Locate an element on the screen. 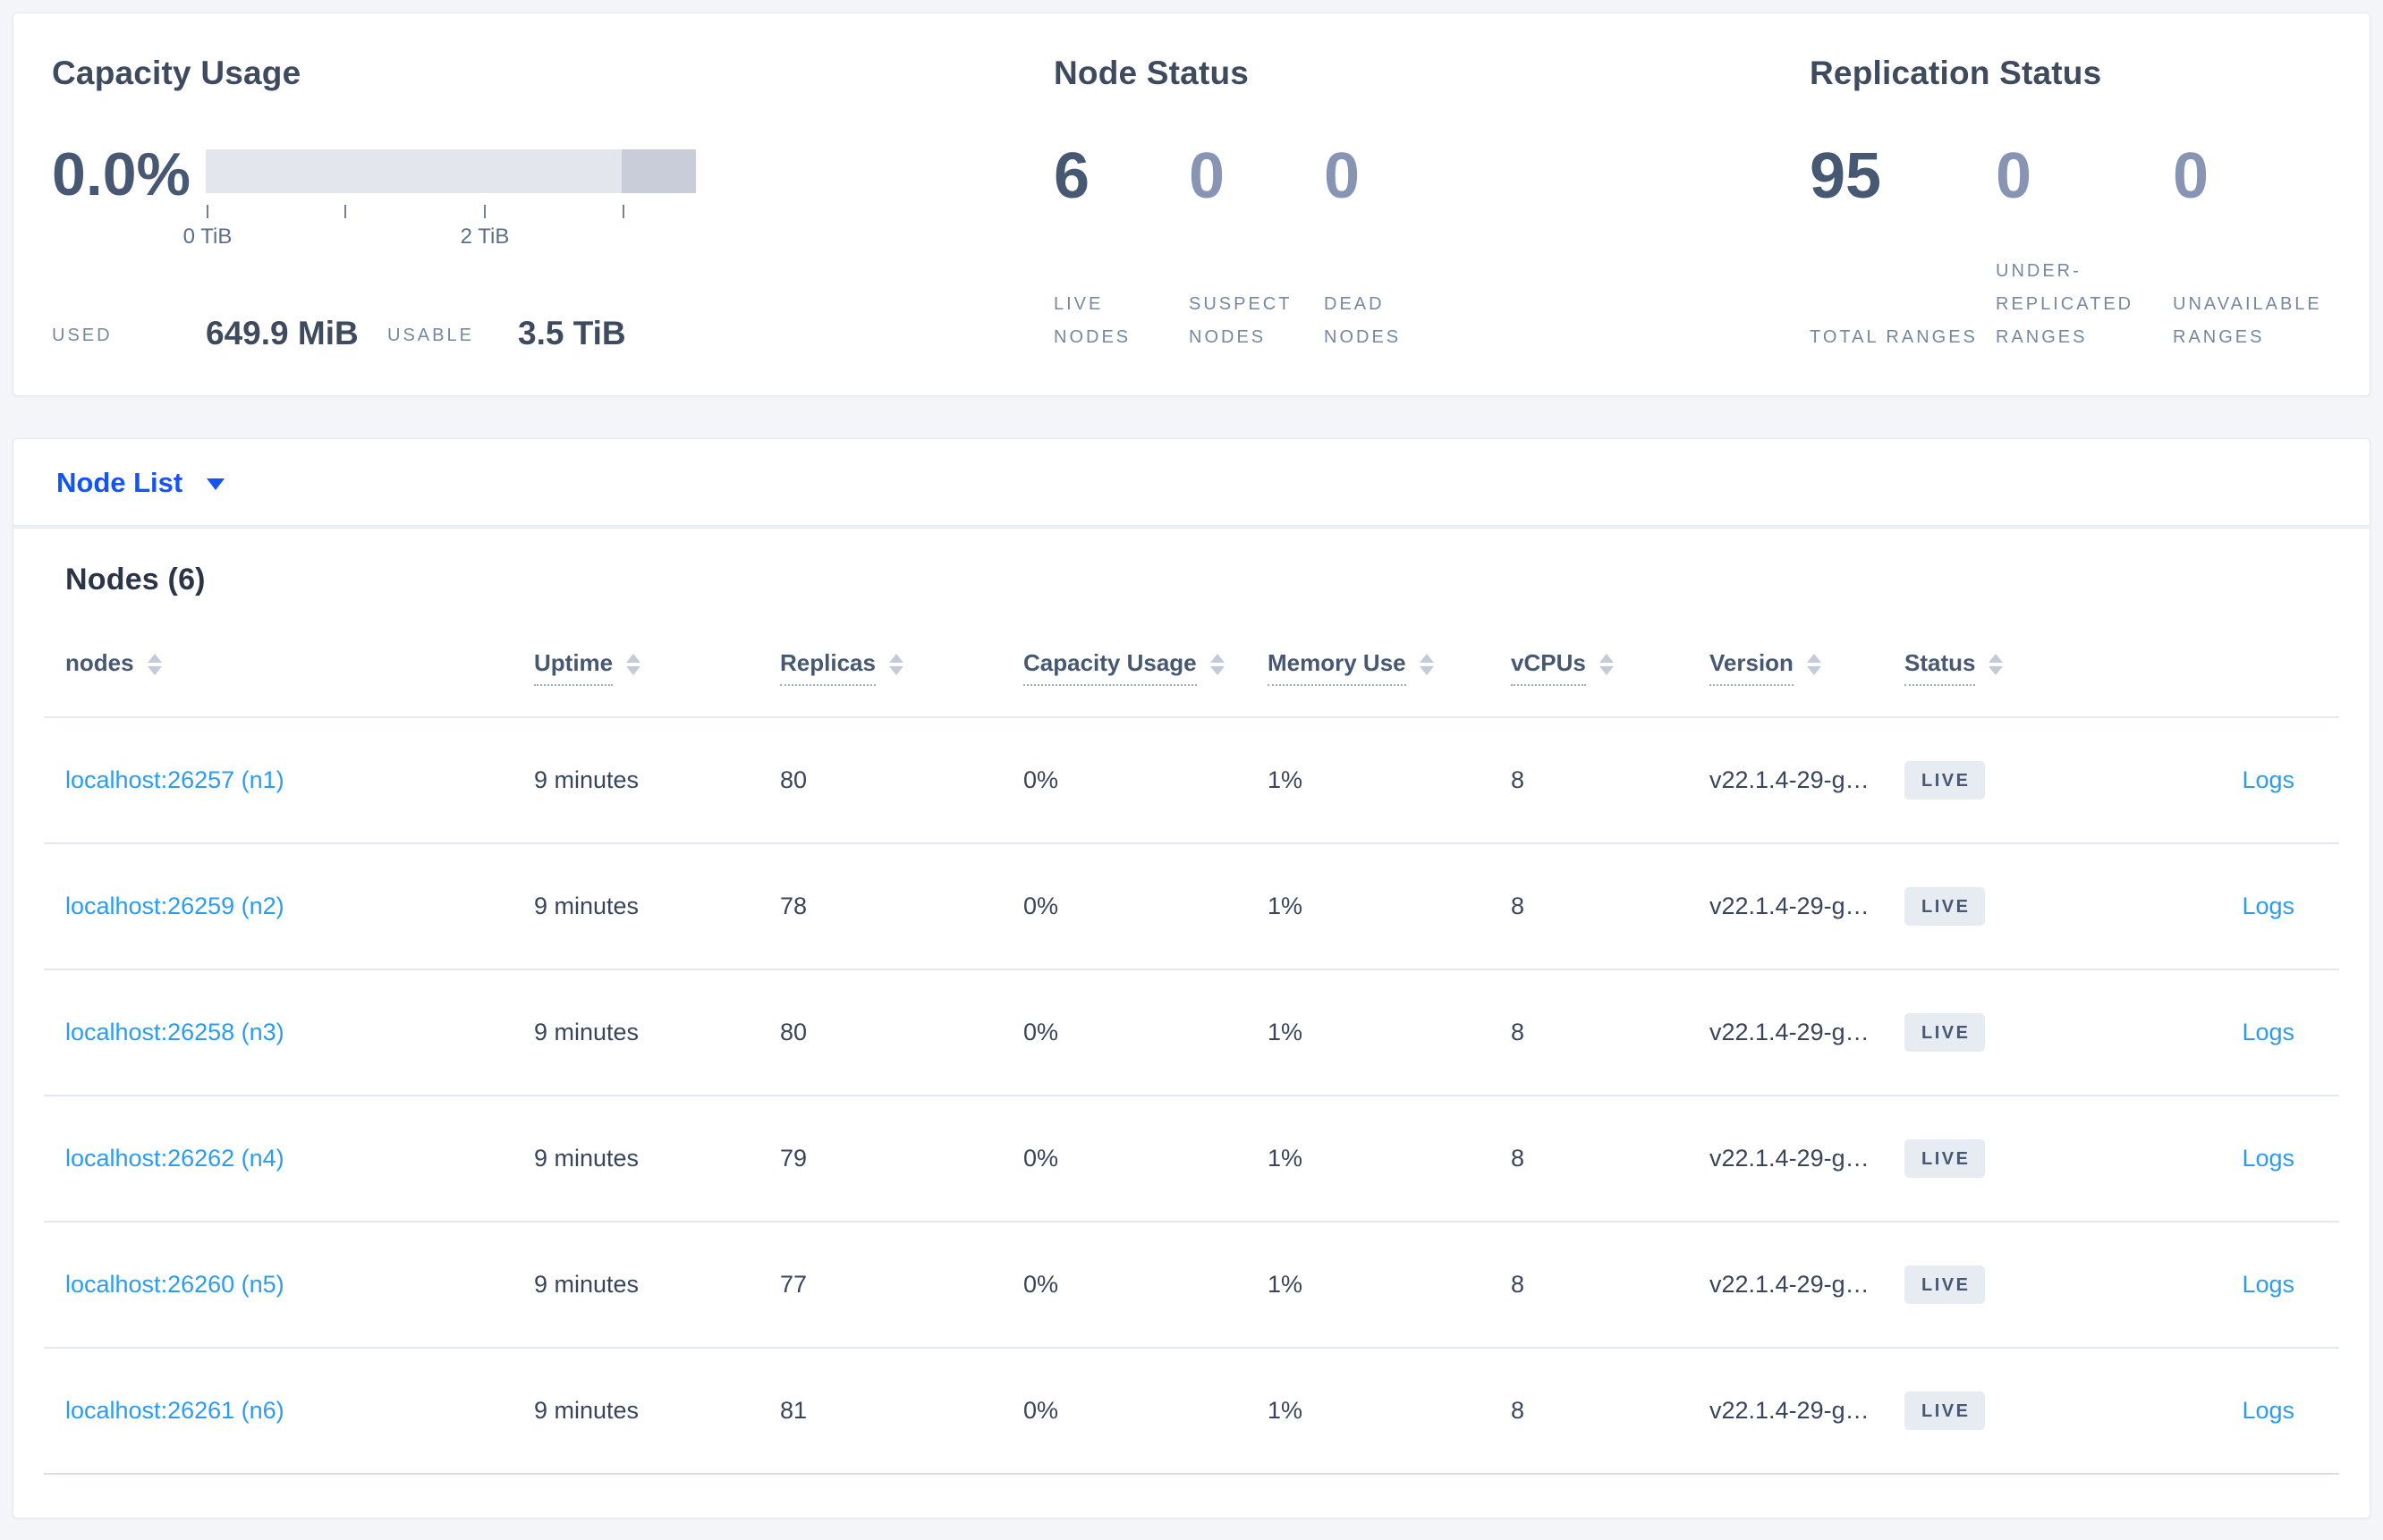 The image size is (2383, 1540). node-link: localhost:26259 (n2) is located at coordinates (174, 906).